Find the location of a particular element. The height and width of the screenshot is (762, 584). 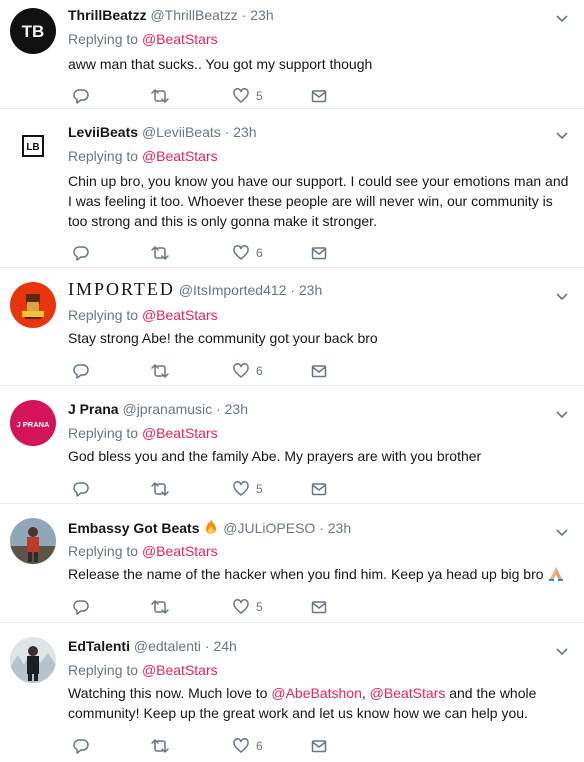

display-name: EdTalenti is located at coordinates (99, 646).